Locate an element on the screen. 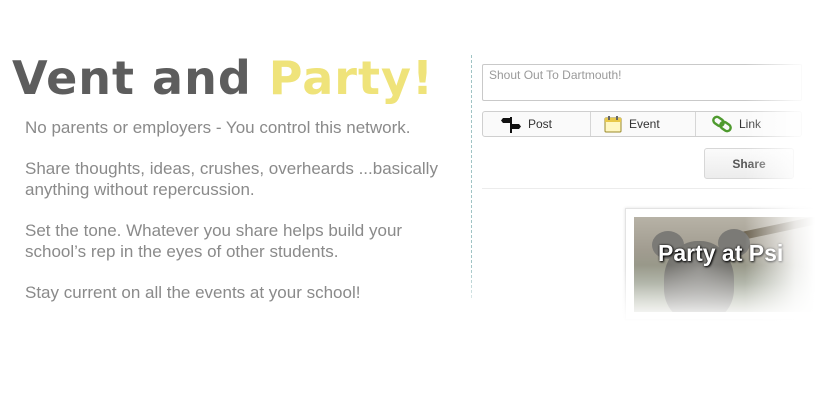 The width and height of the screenshot is (820, 400). link-type-label: Link is located at coordinates (750, 124).